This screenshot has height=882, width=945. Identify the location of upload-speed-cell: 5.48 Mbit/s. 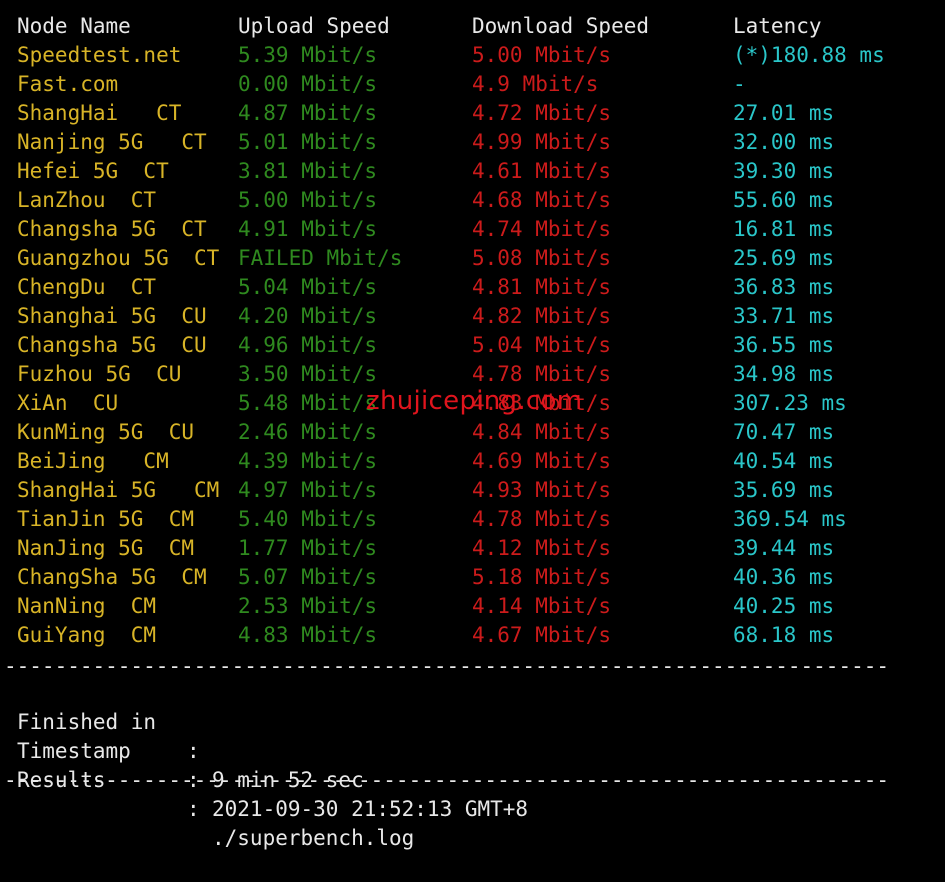
(308, 403).